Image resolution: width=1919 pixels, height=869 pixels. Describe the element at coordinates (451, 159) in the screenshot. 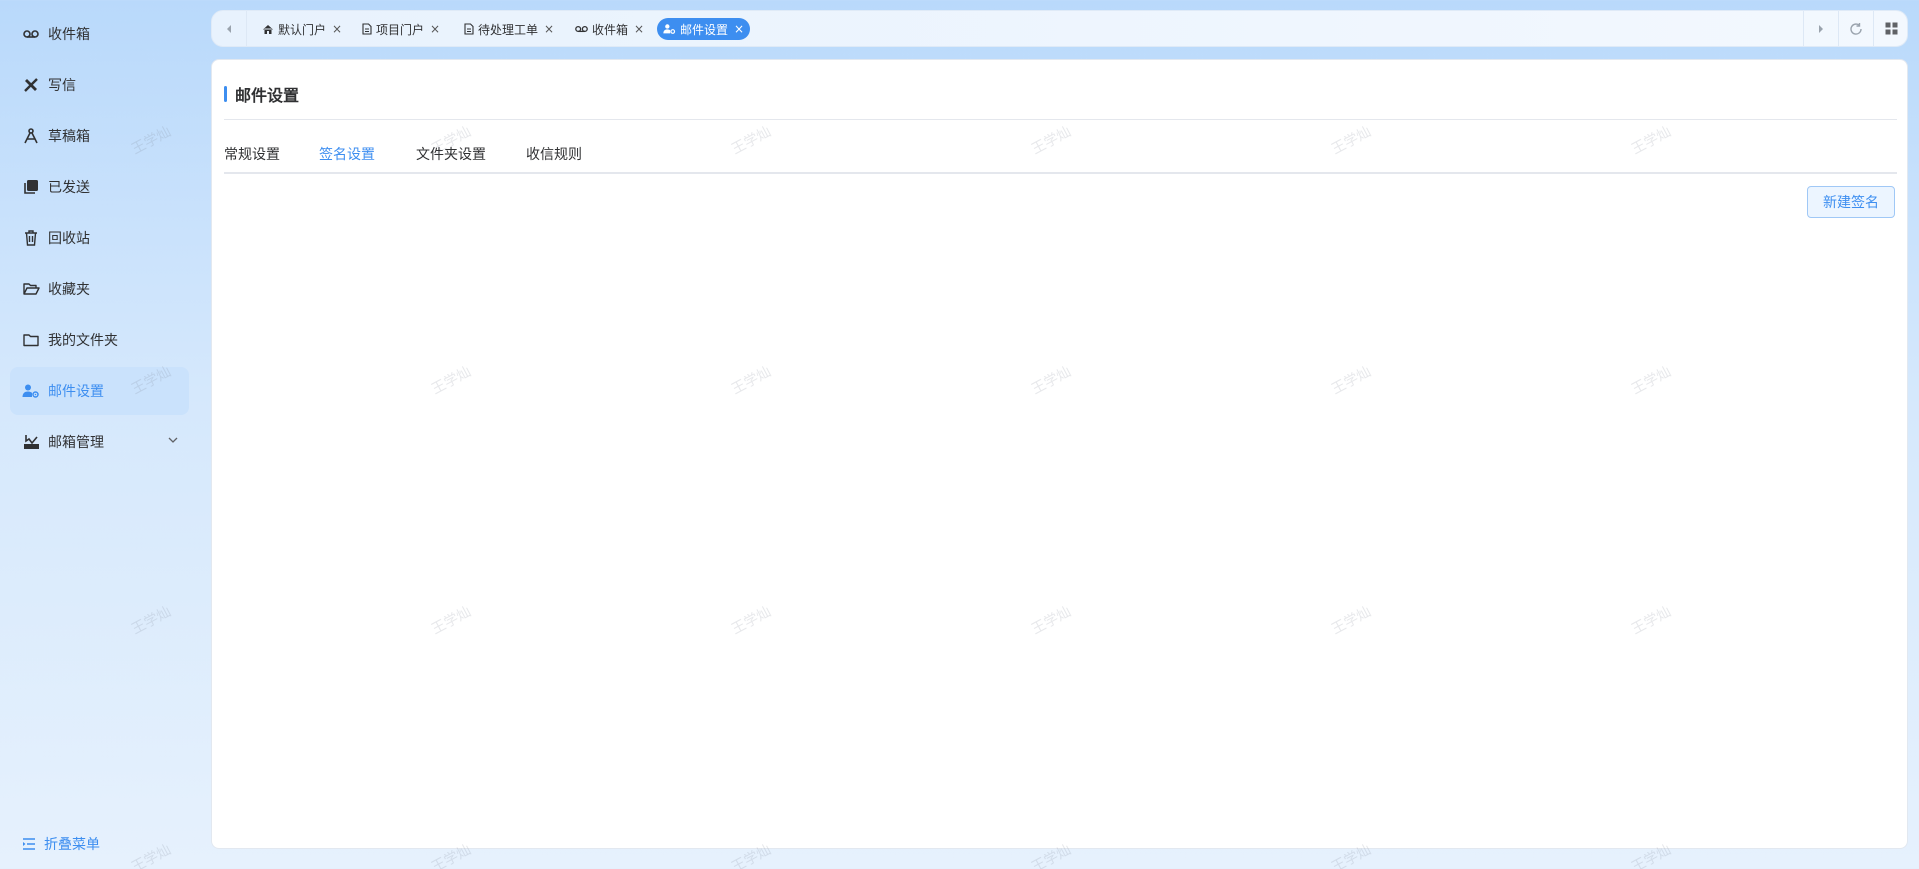

I see `tab-folder-settings: 文件夹设置` at that location.